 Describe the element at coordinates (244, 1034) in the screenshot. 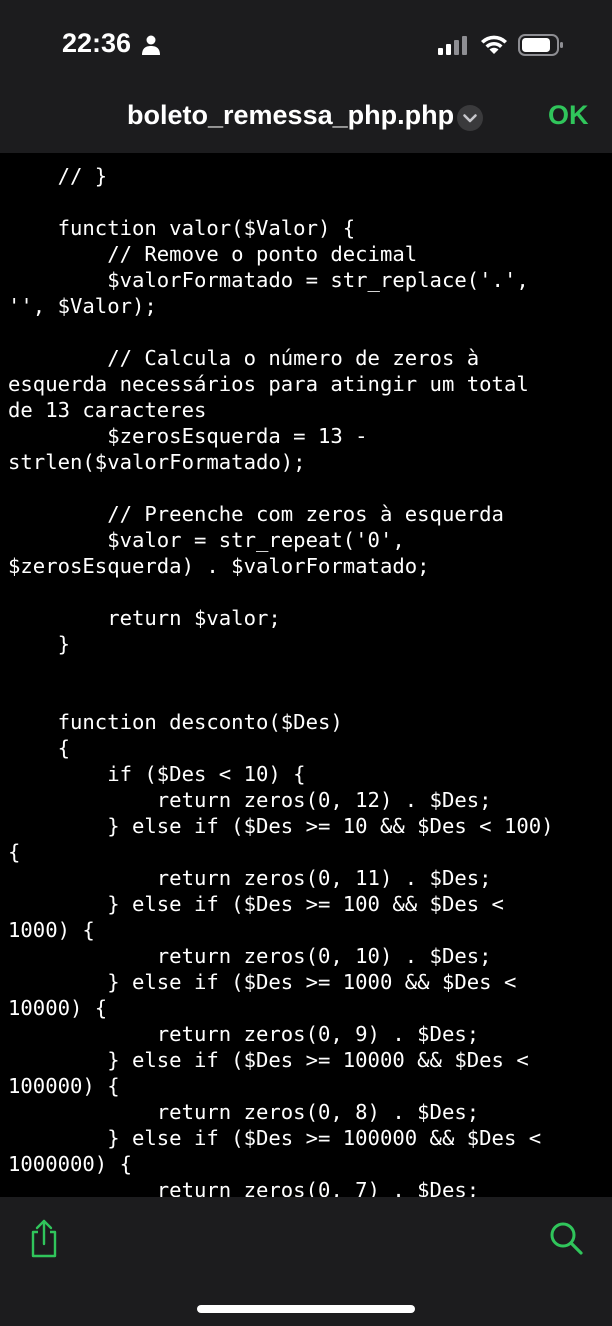

I see `code-line: return zeros(0, 9) . $Des;` at that location.